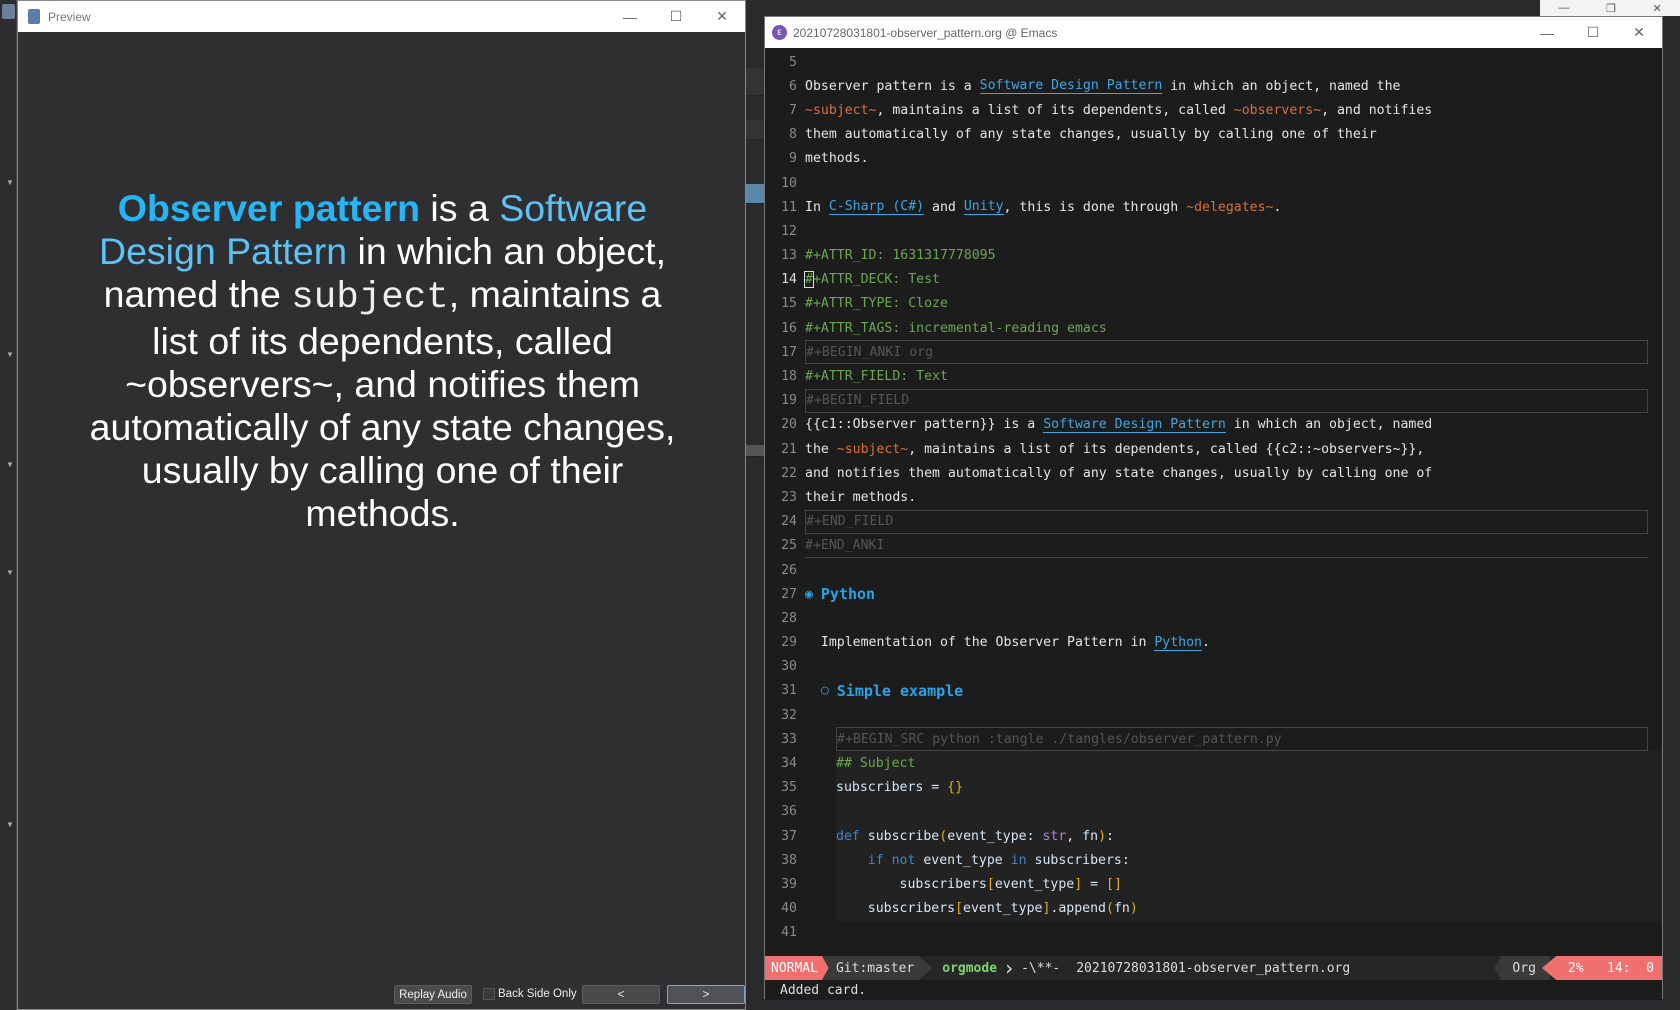  I want to click on line-text: methods., so click(1233, 159).